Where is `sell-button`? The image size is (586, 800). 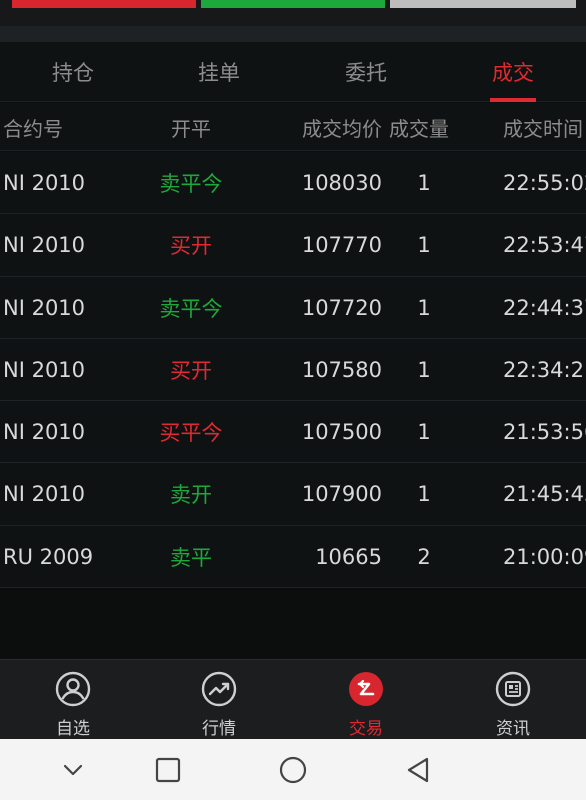
sell-button is located at coordinates (293, 4).